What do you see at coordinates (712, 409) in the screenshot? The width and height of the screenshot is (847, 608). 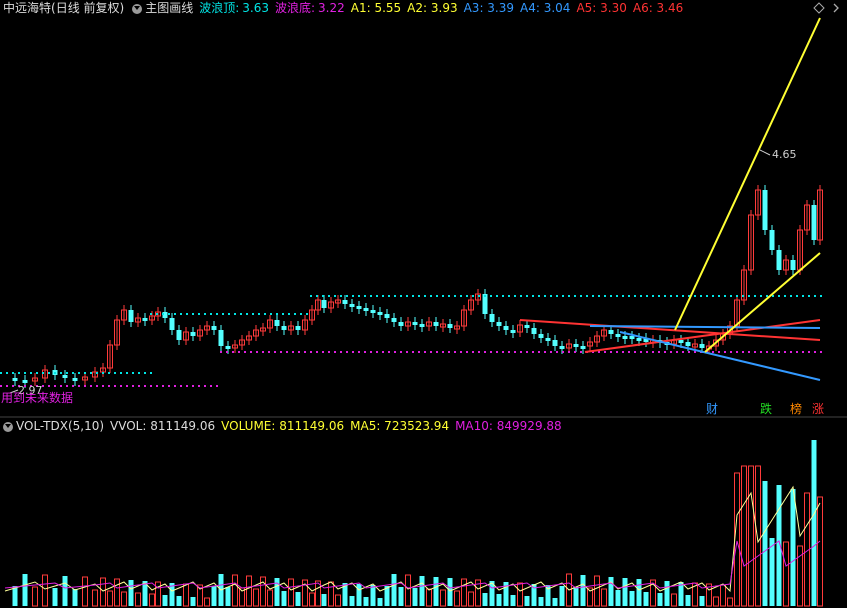 I see `flag-finance: 财` at bounding box center [712, 409].